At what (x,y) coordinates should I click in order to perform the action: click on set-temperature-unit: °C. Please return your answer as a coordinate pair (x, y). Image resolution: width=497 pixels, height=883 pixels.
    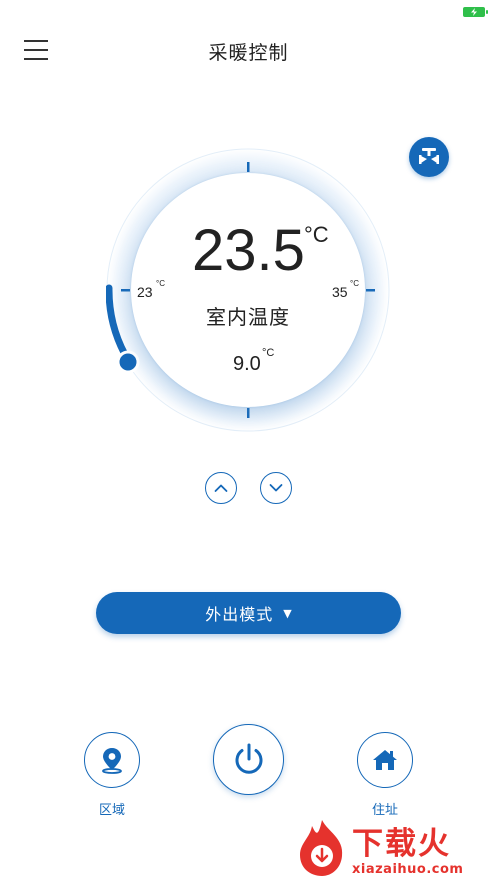
    Looking at the image, I should click on (268, 353).